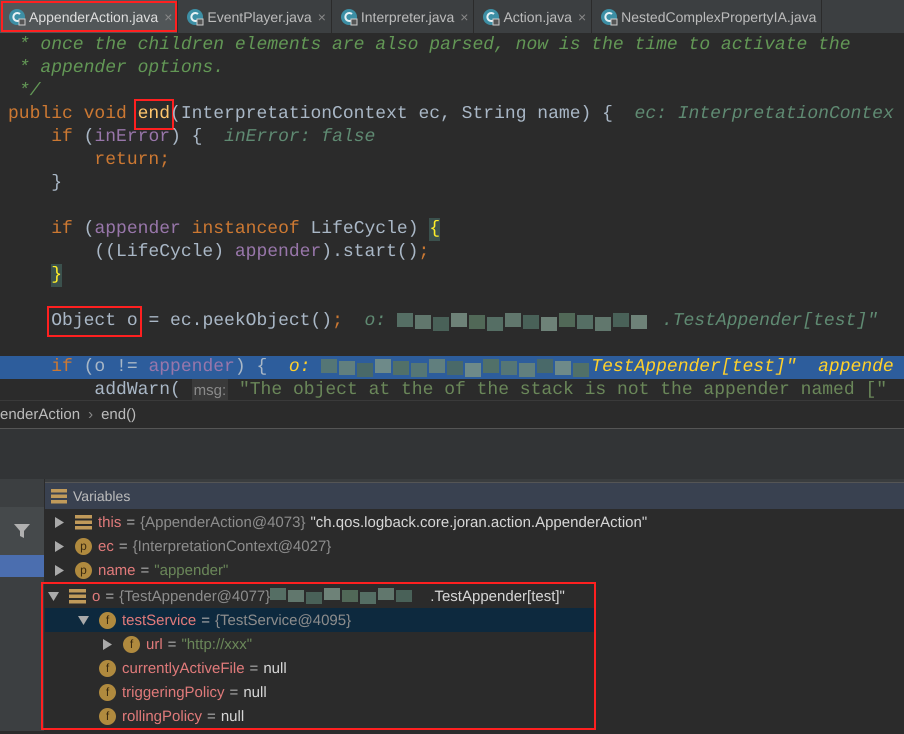 The width and height of the screenshot is (904, 734). What do you see at coordinates (183, 716) in the screenshot?
I see `variable-text: rollingPolicy = null` at bounding box center [183, 716].